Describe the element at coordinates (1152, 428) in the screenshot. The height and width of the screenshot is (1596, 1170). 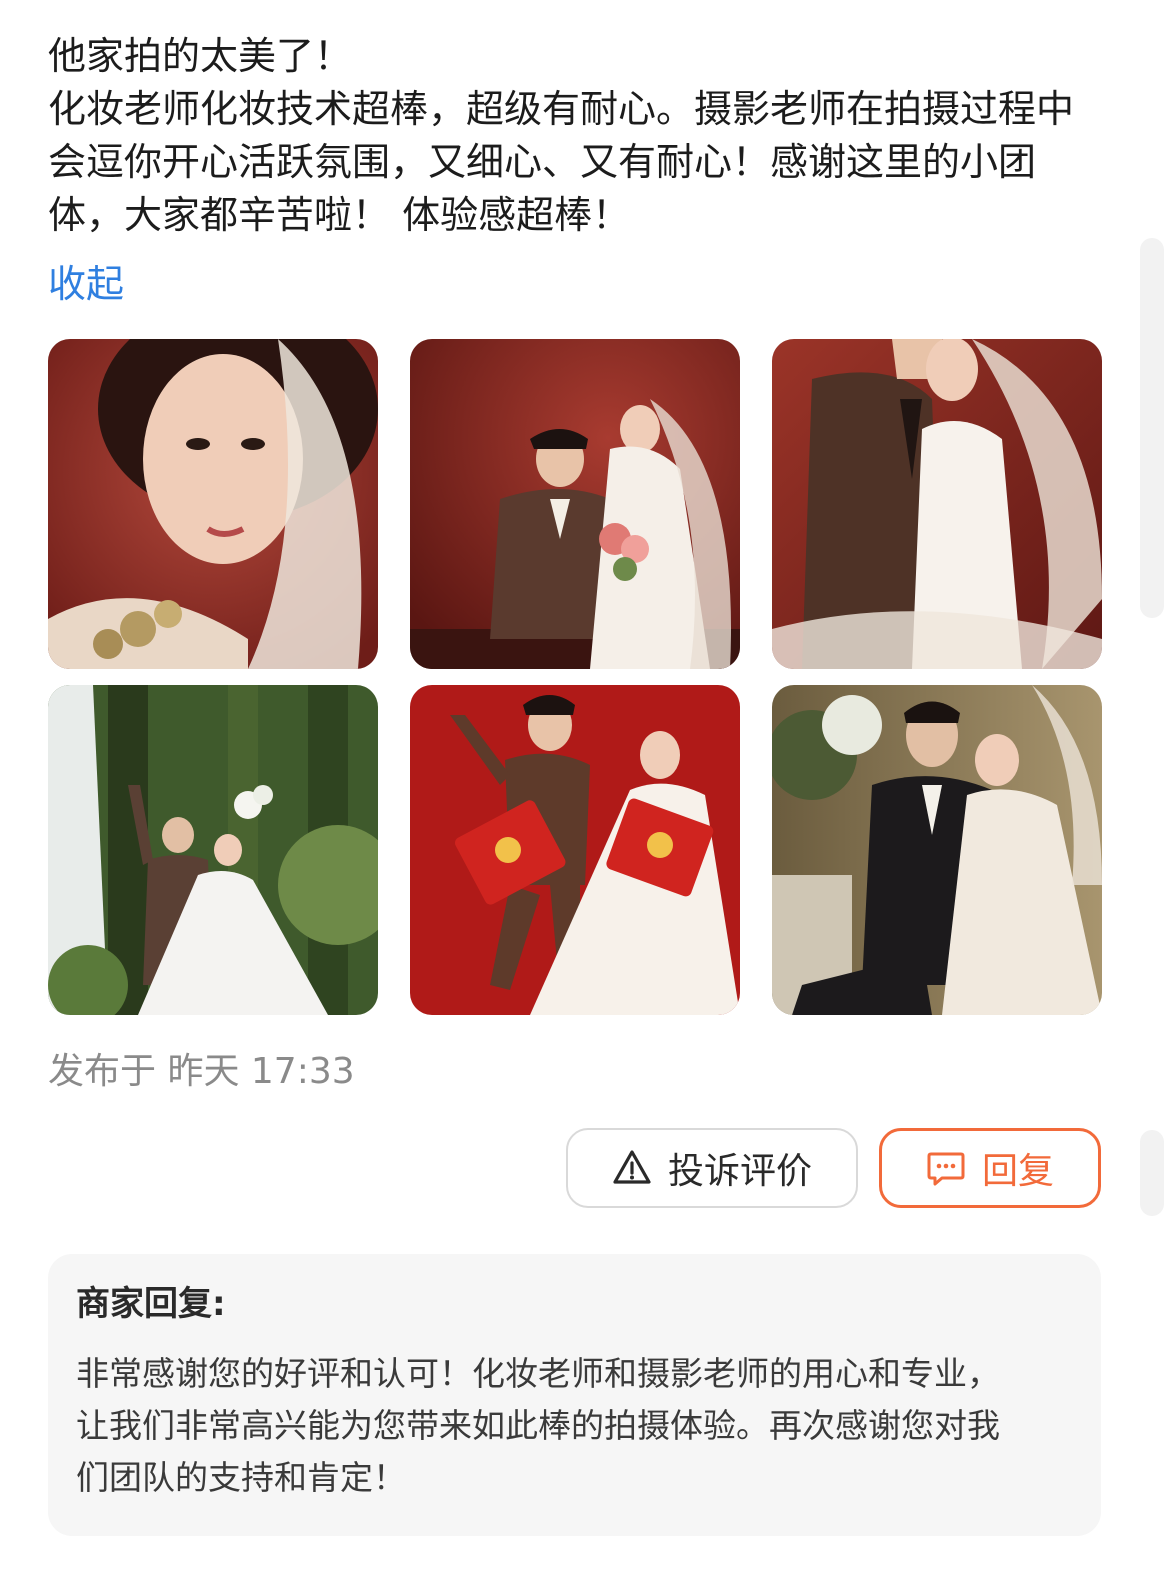
I see `scrollbar-track` at that location.